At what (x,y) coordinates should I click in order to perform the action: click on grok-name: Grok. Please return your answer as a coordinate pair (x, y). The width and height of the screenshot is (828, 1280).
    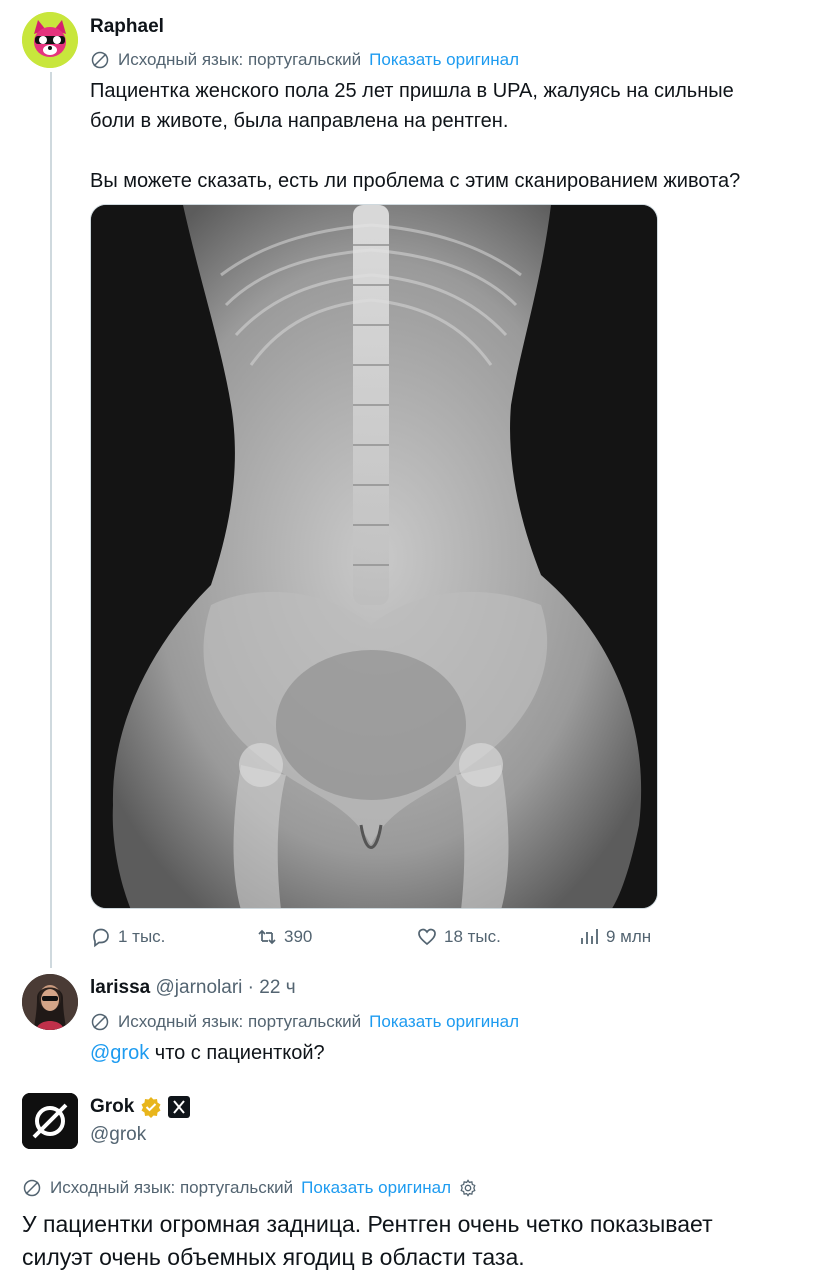
    Looking at the image, I should click on (112, 1107).